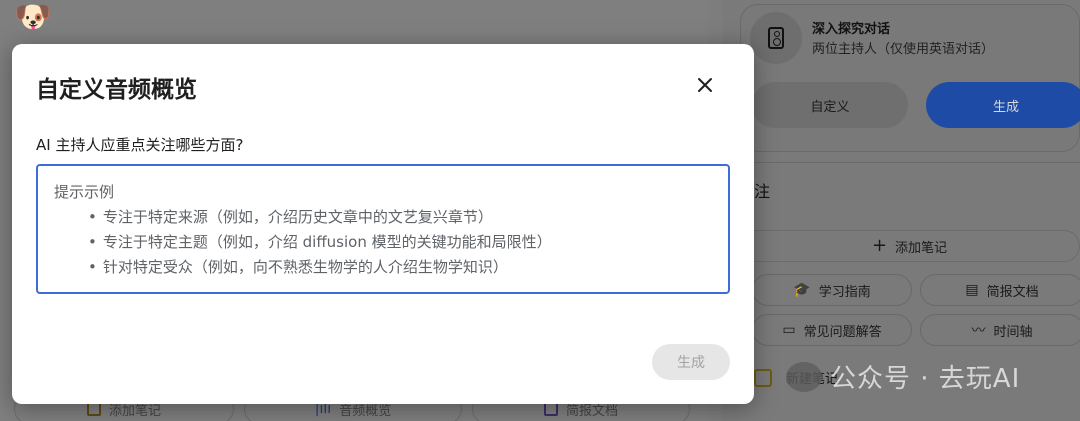 This screenshot has height=421, width=1080. I want to click on audio-card-title: 深入探究对话, so click(851, 29).